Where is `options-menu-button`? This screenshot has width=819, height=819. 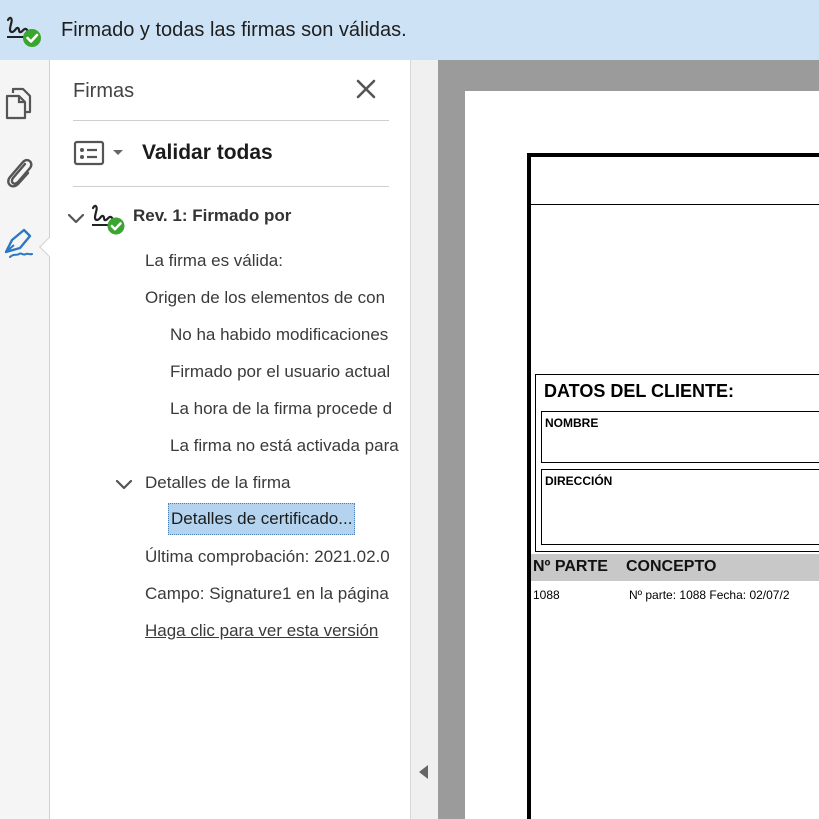
options-menu-button is located at coordinates (99, 153).